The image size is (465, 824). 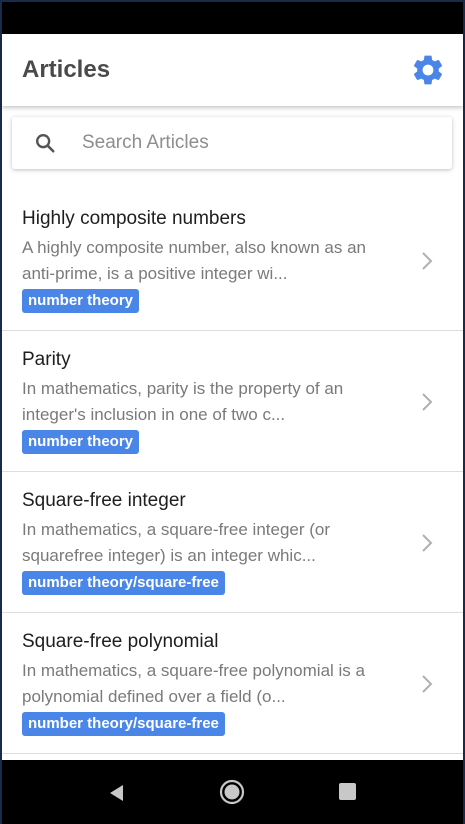 I want to click on system-nav-bar, so click(x=232, y=792).